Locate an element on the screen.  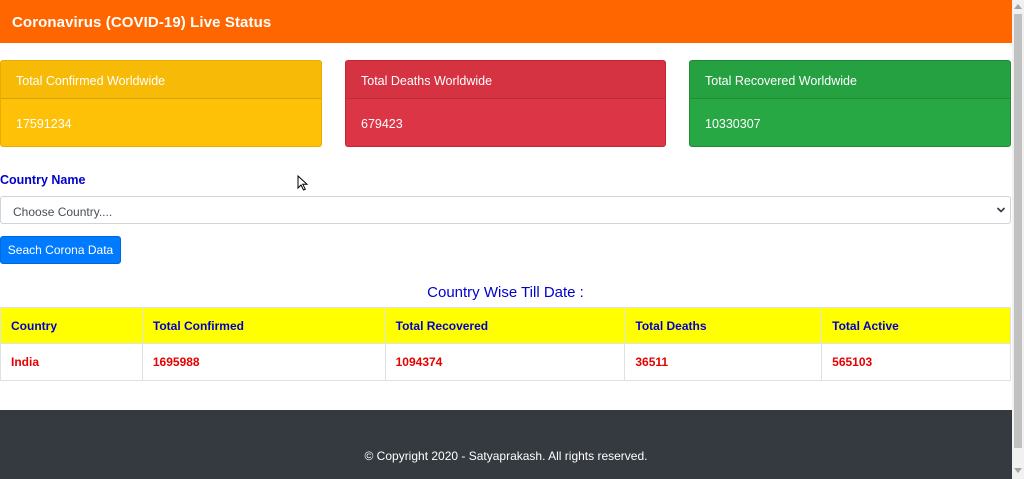
navbar: Coronavirus (COVID-19) Live Status is located at coordinates (506, 21).